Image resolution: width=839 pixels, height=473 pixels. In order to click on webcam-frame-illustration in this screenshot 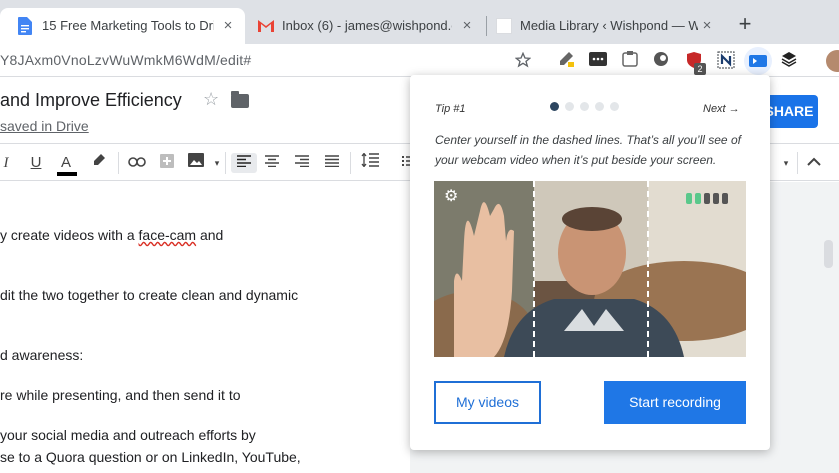, I will do `click(590, 269)`.